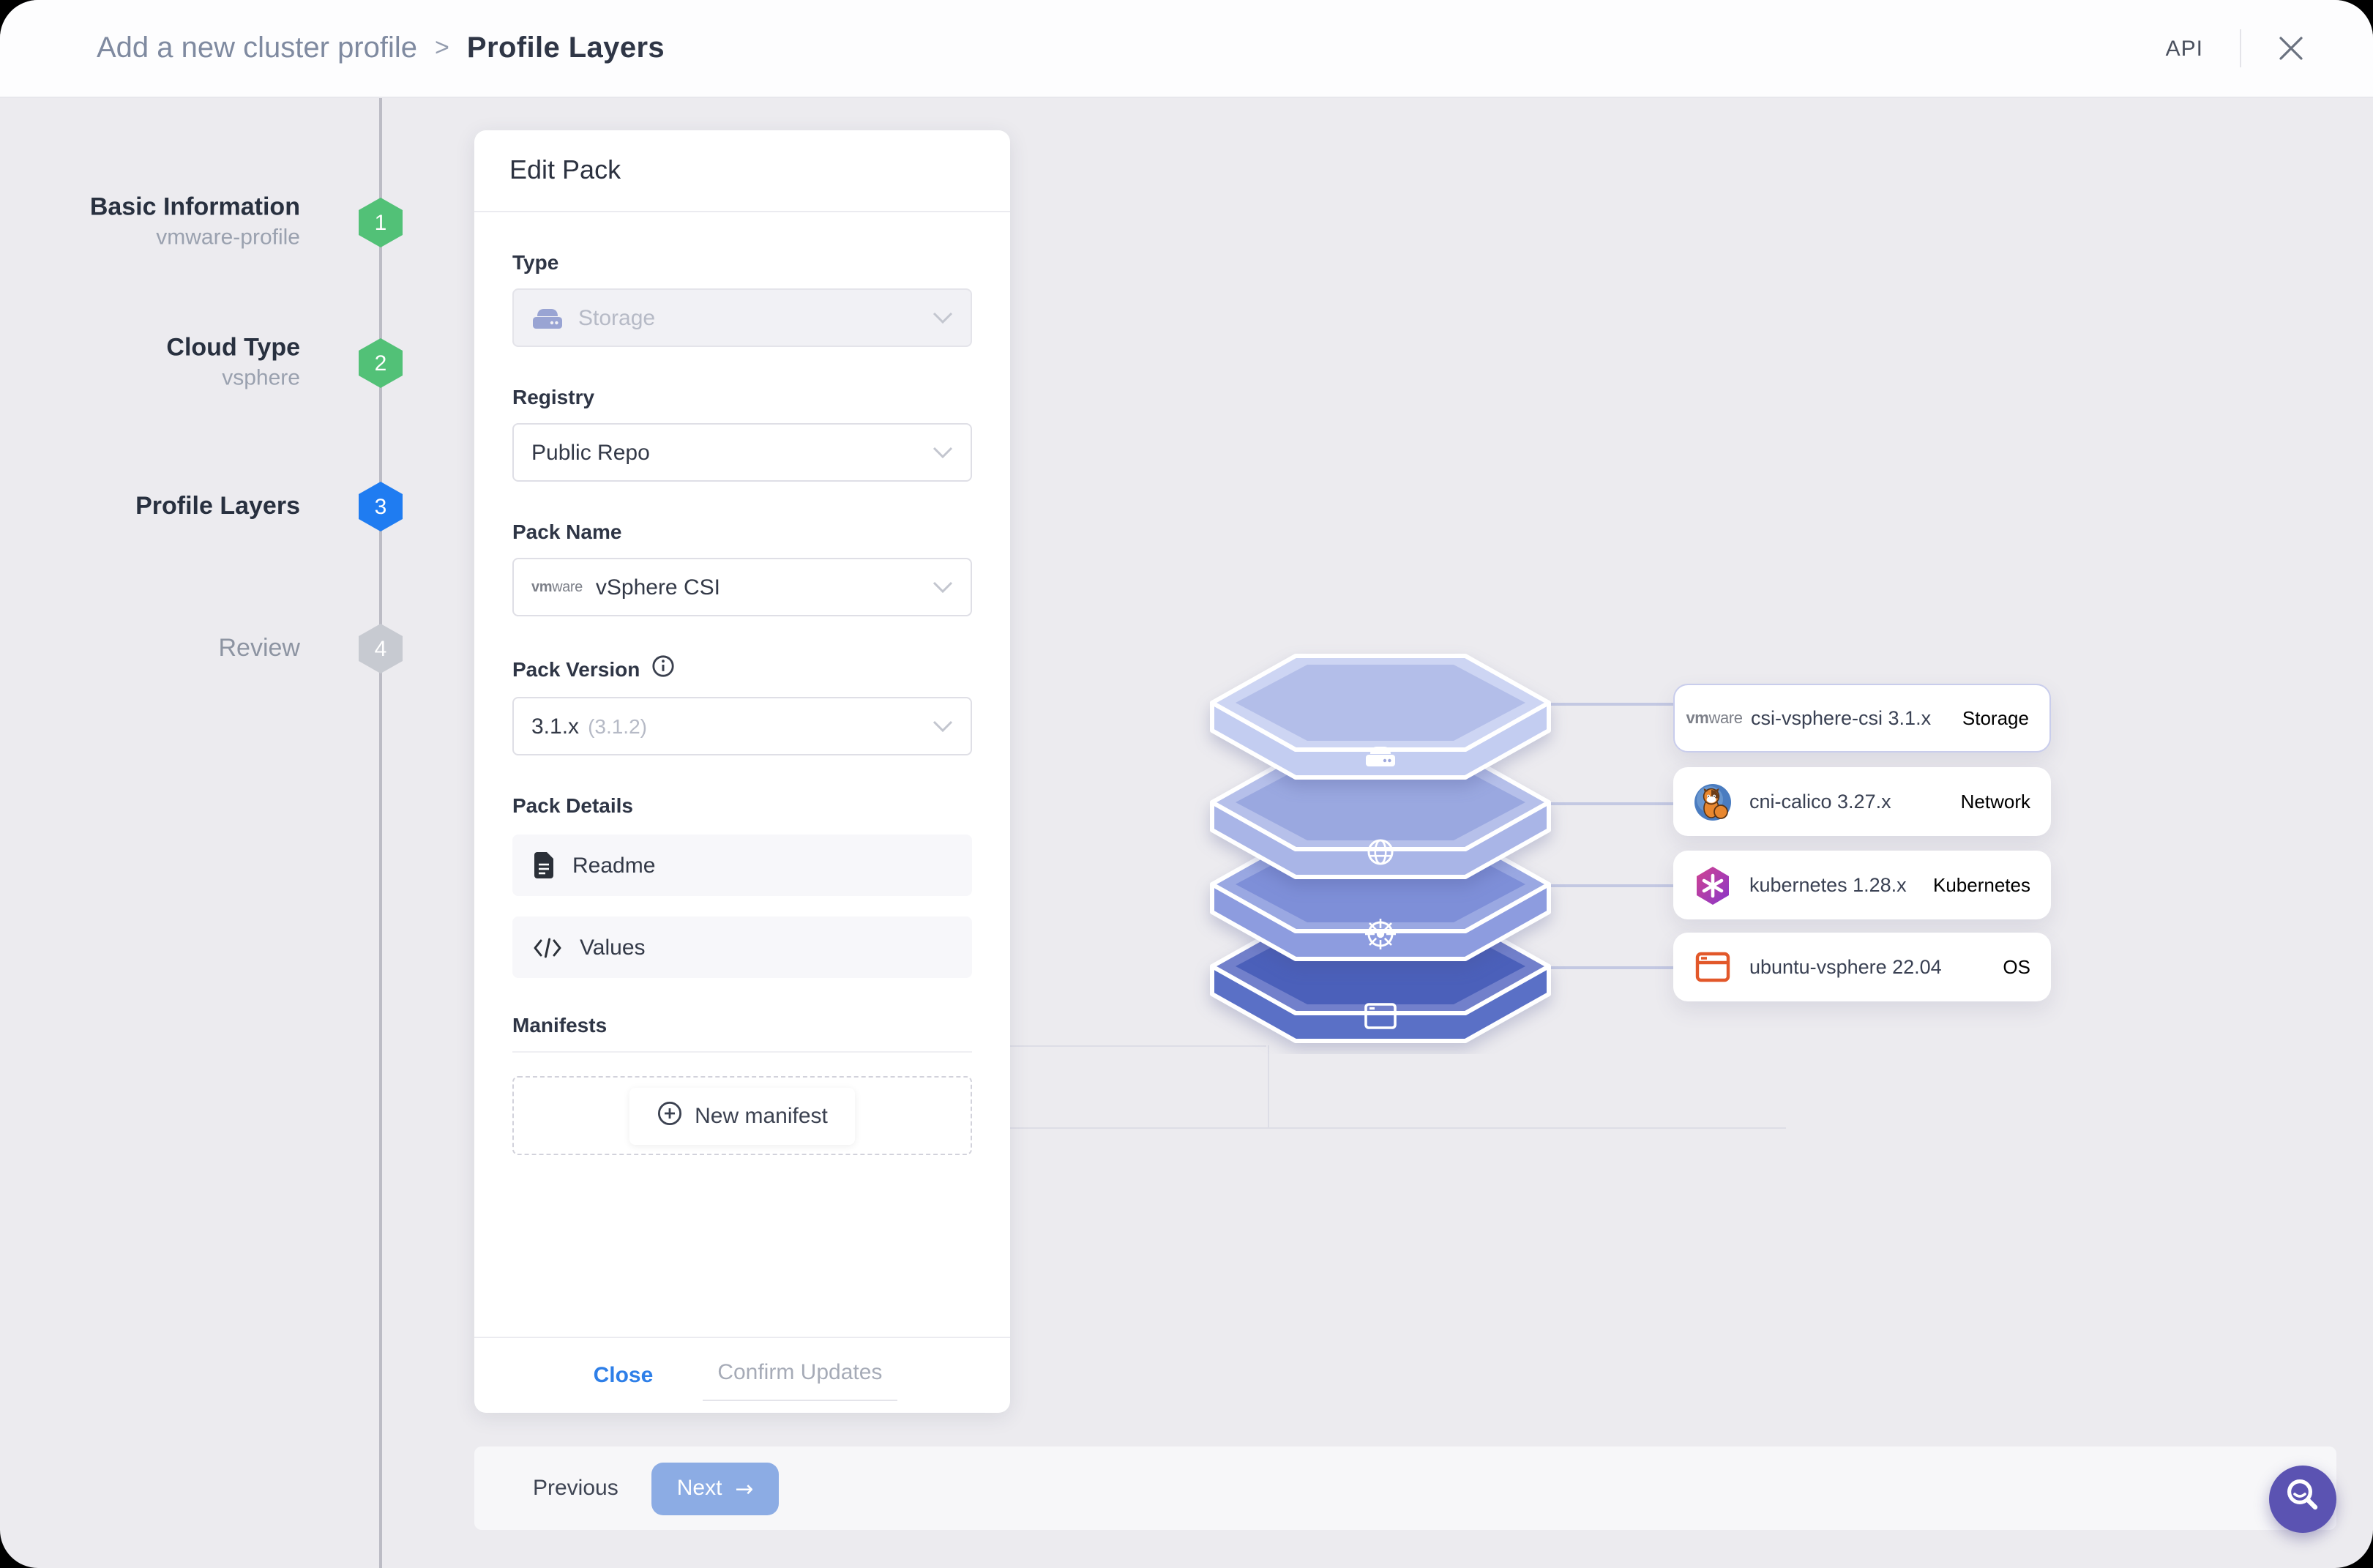  What do you see at coordinates (2235, 48) in the screenshot?
I see `header-actions: API` at bounding box center [2235, 48].